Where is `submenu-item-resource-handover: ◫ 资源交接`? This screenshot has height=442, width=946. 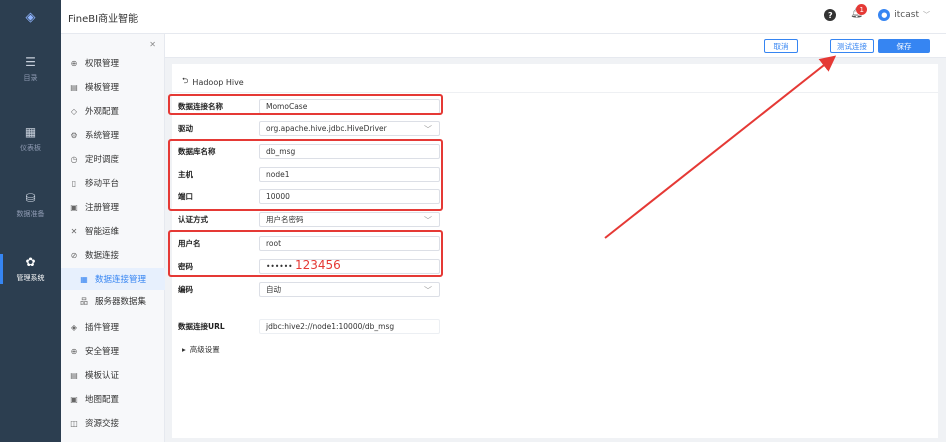 submenu-item-resource-handover: ◫ 资源交接 is located at coordinates (113, 423).